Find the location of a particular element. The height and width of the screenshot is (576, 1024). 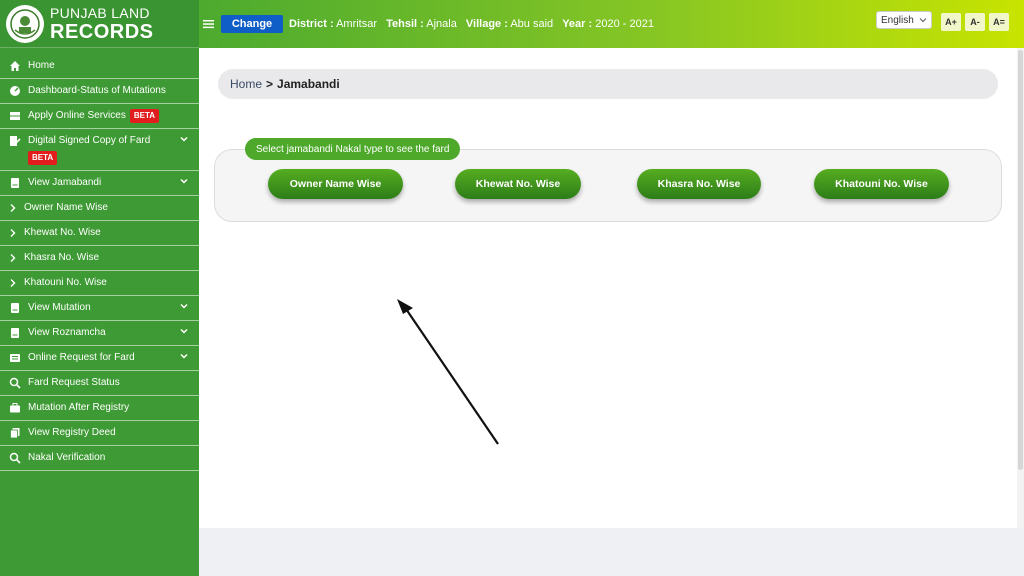

sidebar-item-label: View Roznamcha is located at coordinates (67, 332).